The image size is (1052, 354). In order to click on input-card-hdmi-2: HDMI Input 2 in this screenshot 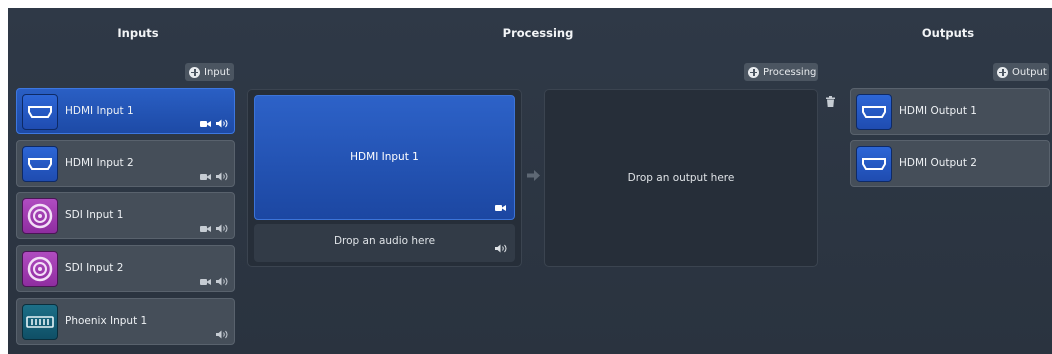, I will do `click(125, 163)`.